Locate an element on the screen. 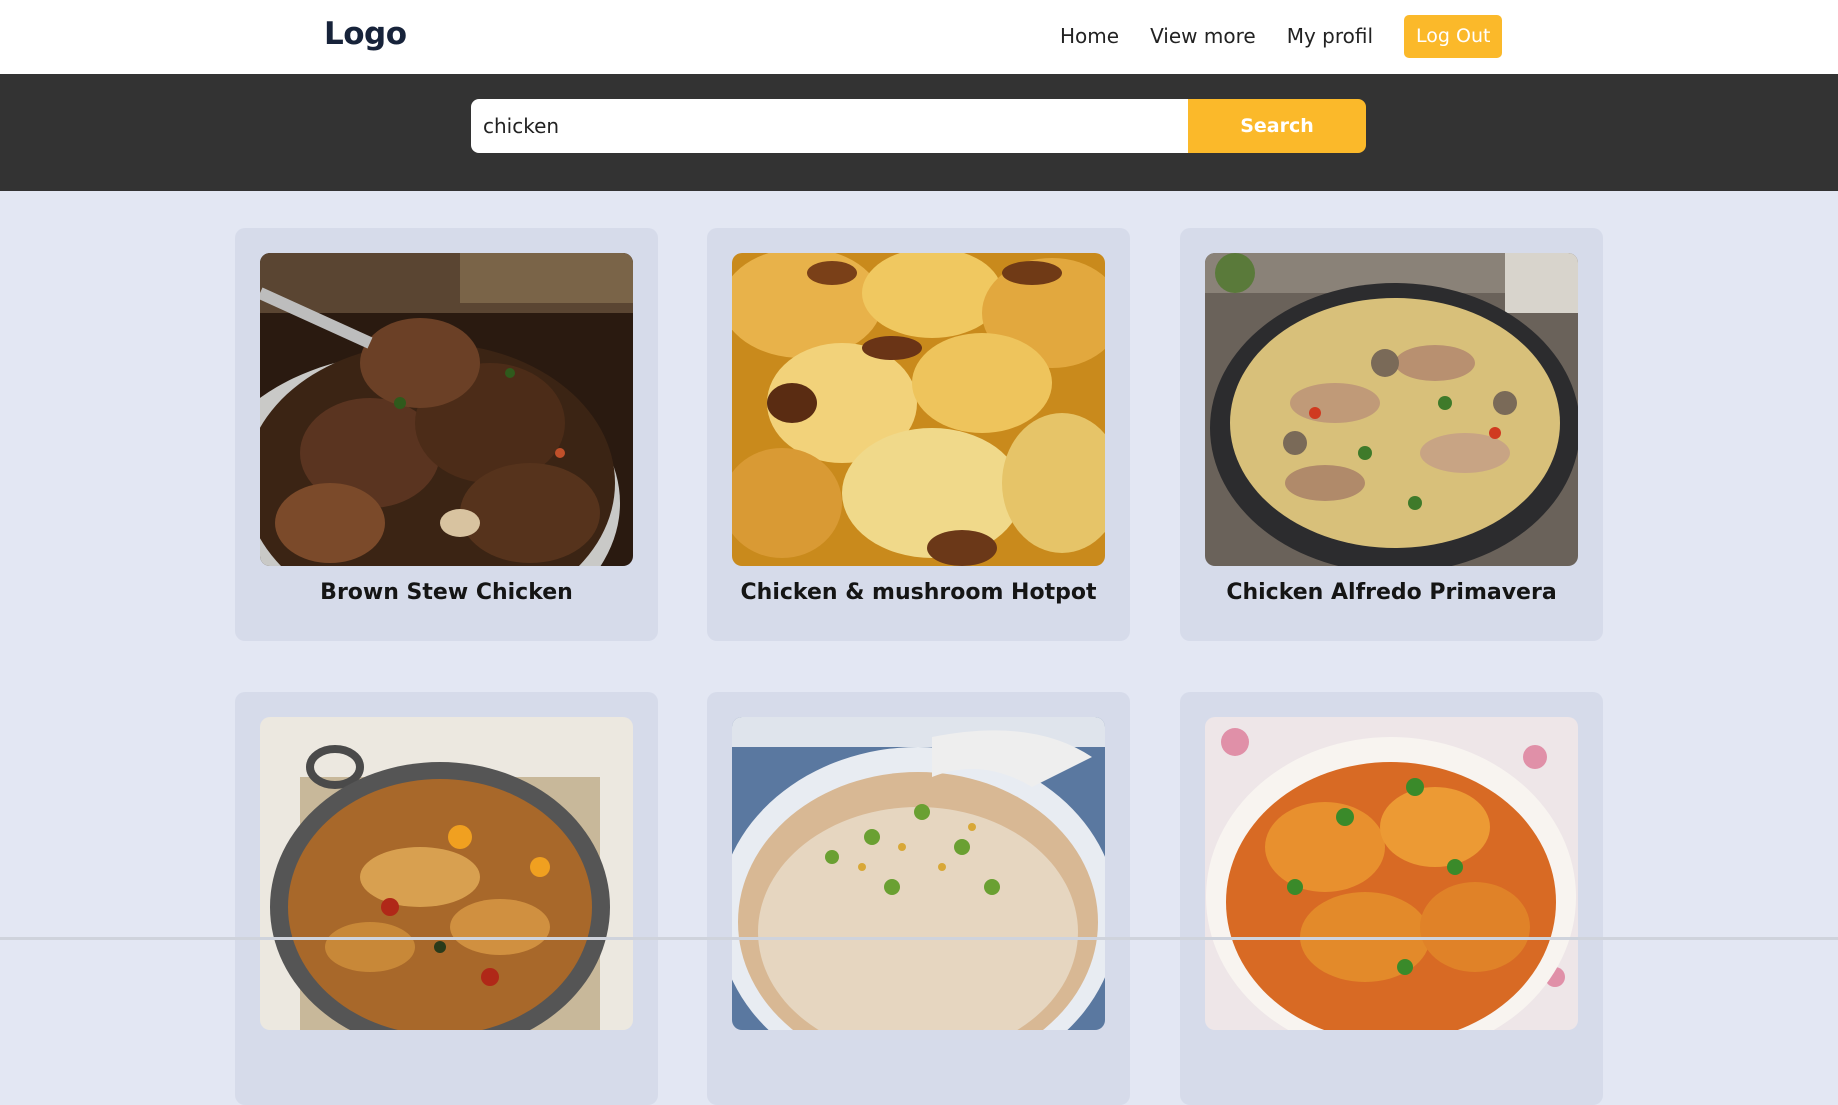  chicken-alfredo-primavera-photo is located at coordinates (1391, 409).